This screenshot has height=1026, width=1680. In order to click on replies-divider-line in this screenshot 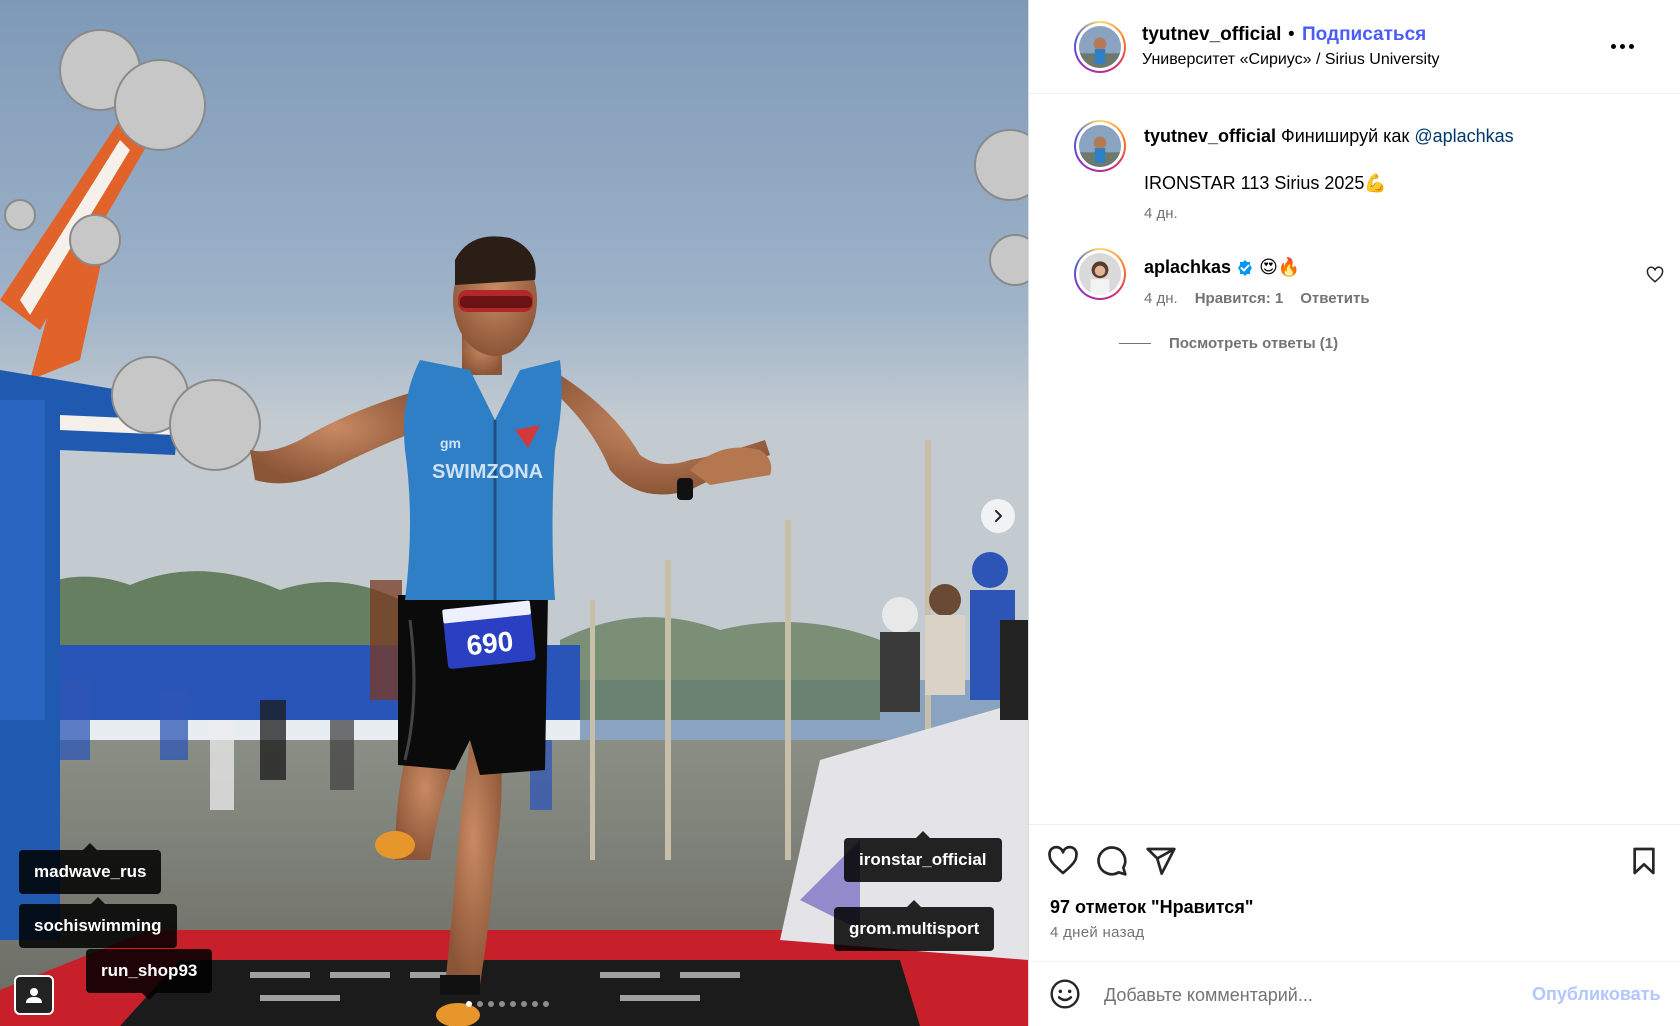, I will do `click(1135, 343)`.